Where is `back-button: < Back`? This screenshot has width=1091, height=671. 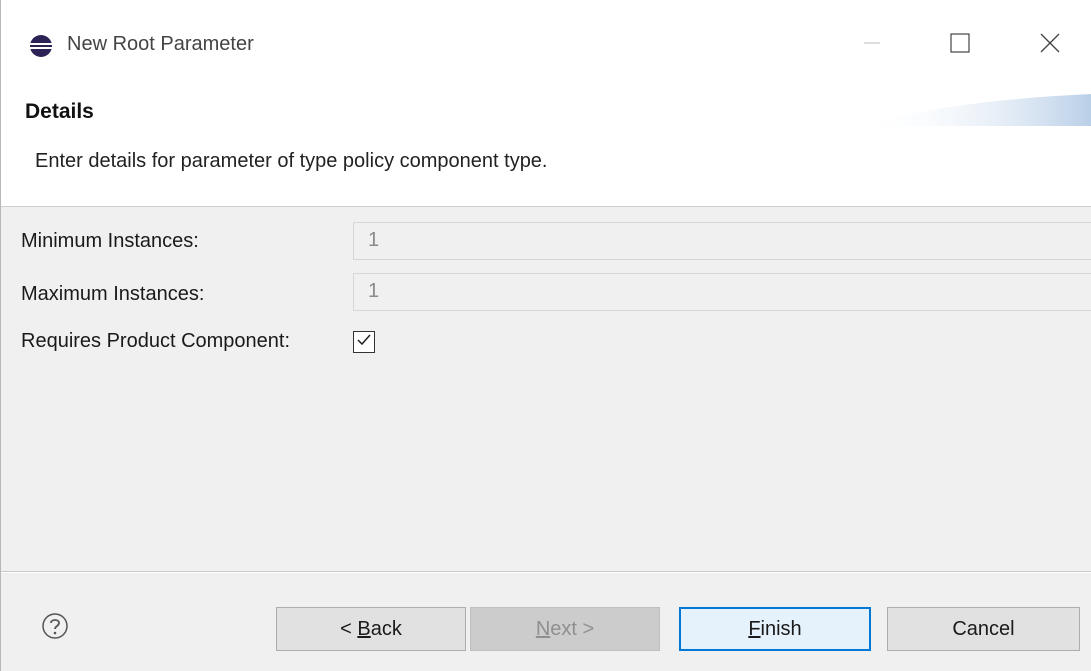
back-button: < Back is located at coordinates (371, 629).